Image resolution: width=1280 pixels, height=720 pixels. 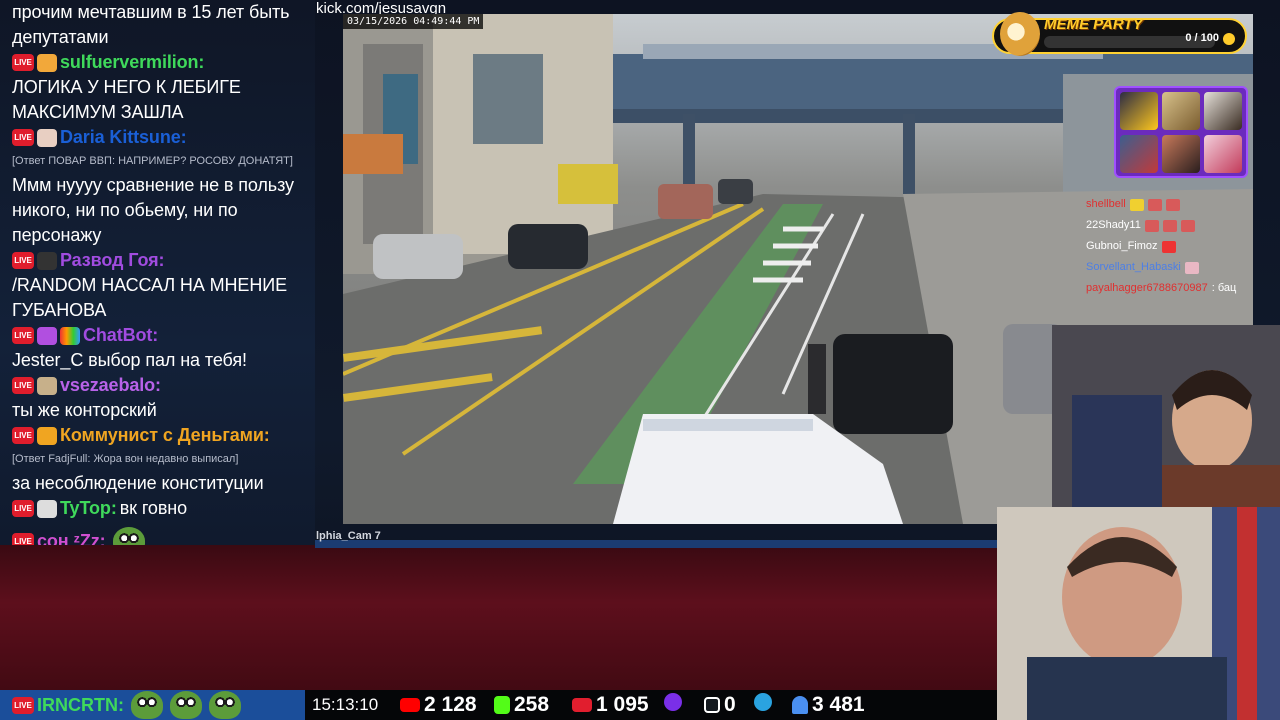 I want to click on webcam-top, so click(x=1166, y=417).